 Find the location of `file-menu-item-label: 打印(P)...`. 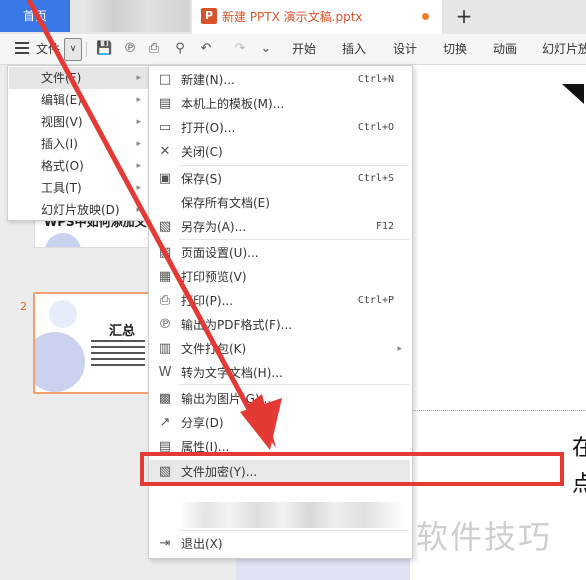

file-menu-item-label: 打印(P)... is located at coordinates (207, 301).